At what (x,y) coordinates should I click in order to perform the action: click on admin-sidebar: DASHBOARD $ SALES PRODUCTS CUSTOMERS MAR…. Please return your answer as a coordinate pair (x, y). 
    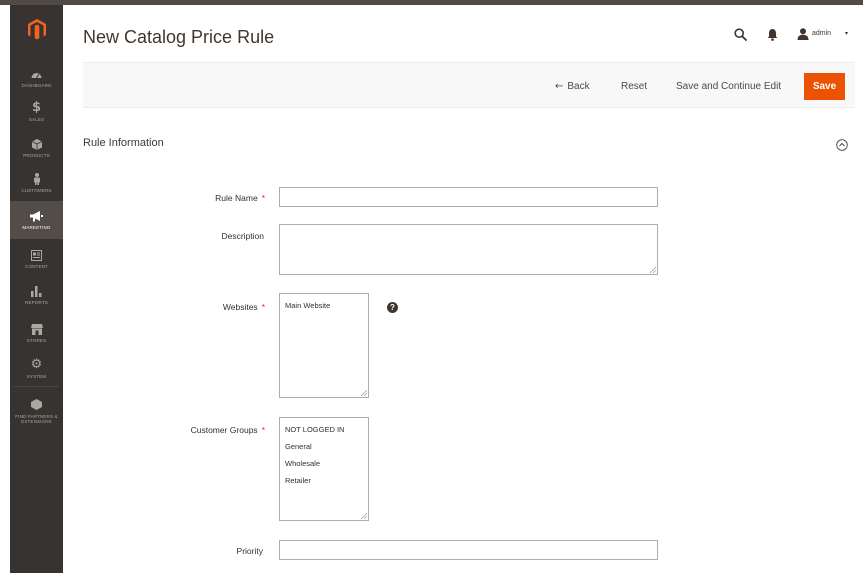
    Looking at the image, I should click on (36, 289).